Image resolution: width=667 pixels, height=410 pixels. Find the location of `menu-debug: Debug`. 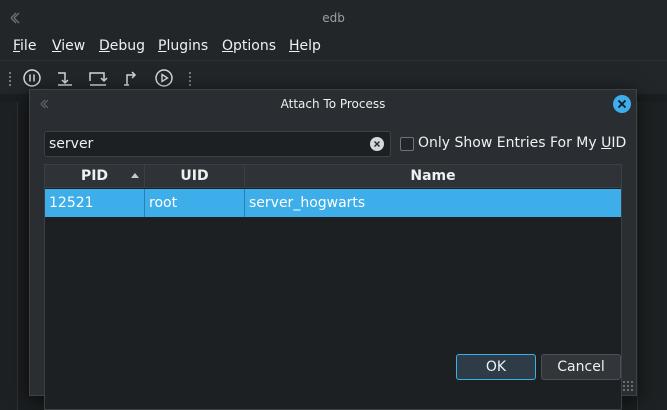

menu-debug: Debug is located at coordinates (122, 46).